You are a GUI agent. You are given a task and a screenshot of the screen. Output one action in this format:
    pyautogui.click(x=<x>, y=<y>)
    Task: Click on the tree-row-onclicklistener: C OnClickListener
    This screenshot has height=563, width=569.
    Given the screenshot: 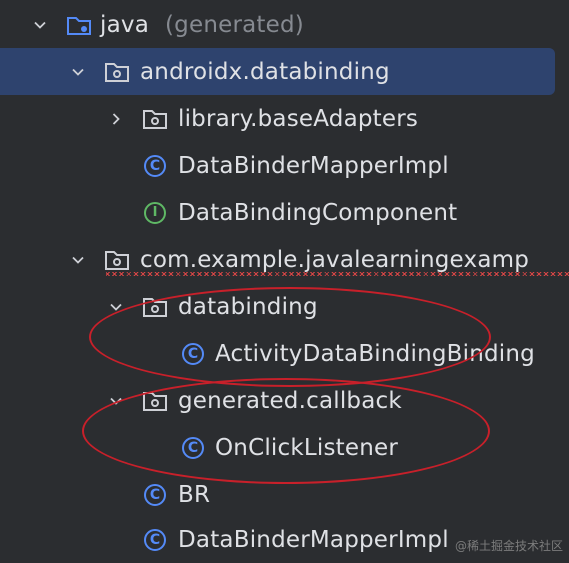 What is the action you would take?
    pyautogui.click(x=284, y=447)
    